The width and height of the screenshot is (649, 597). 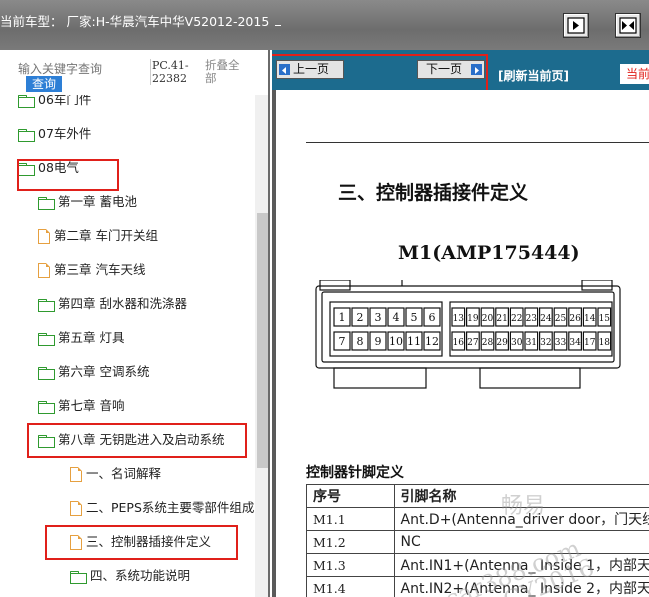 What do you see at coordinates (575, 319) in the screenshot?
I see `pin-label: 26` at bounding box center [575, 319].